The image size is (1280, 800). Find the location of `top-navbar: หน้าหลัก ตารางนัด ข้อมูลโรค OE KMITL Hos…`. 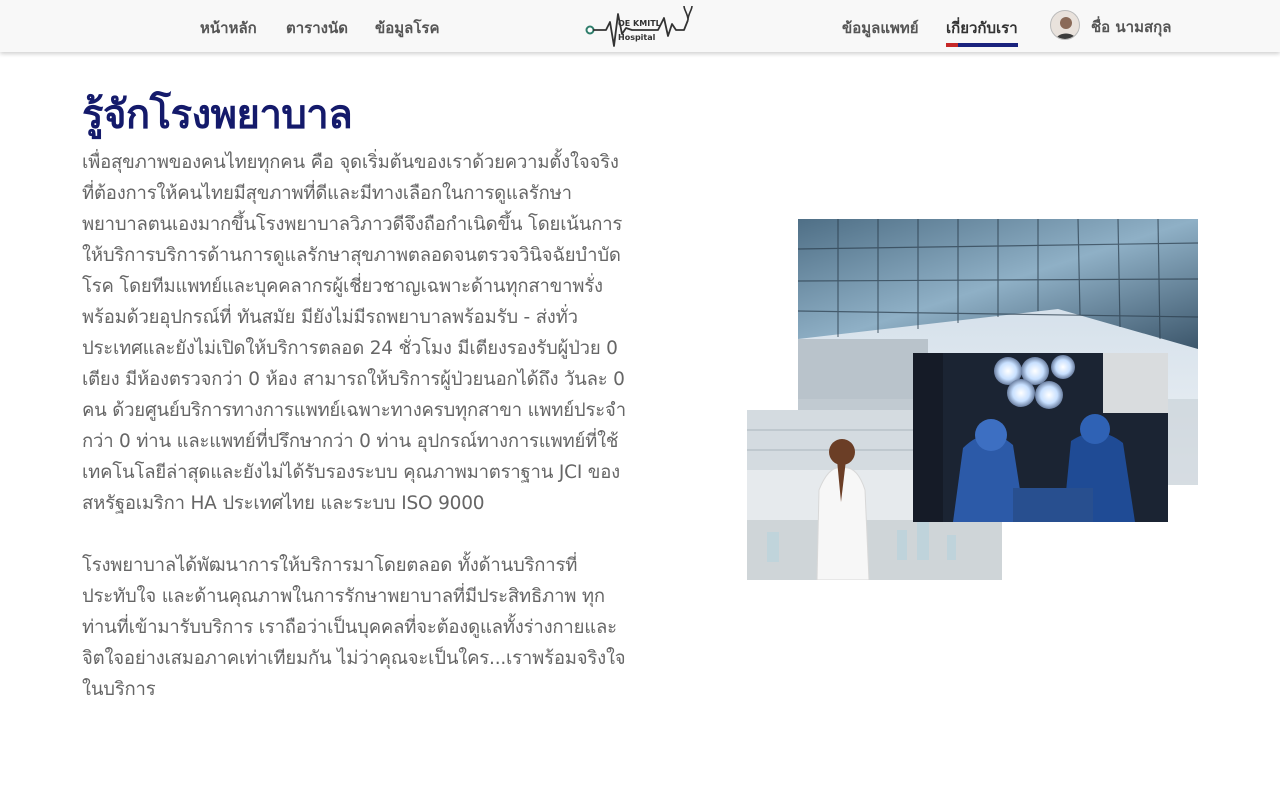

top-navbar: หน้าหลัก ตารางนัด ข้อมูลโรค OE KMITL Hos… is located at coordinates (640, 26).